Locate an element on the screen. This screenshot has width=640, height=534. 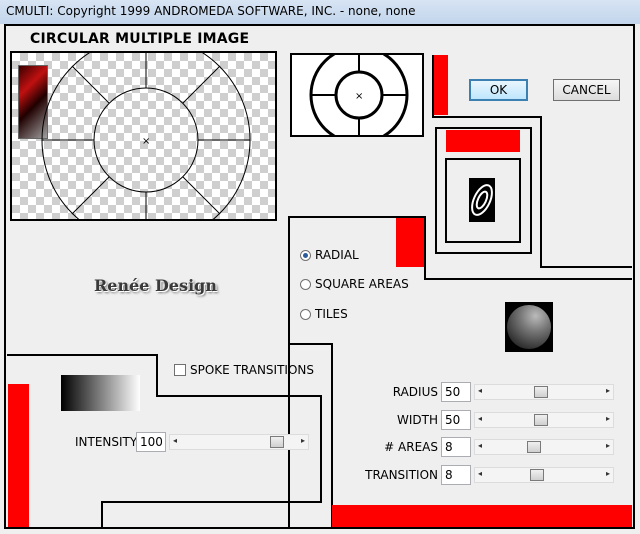
areas-input is located at coordinates (456, 447).